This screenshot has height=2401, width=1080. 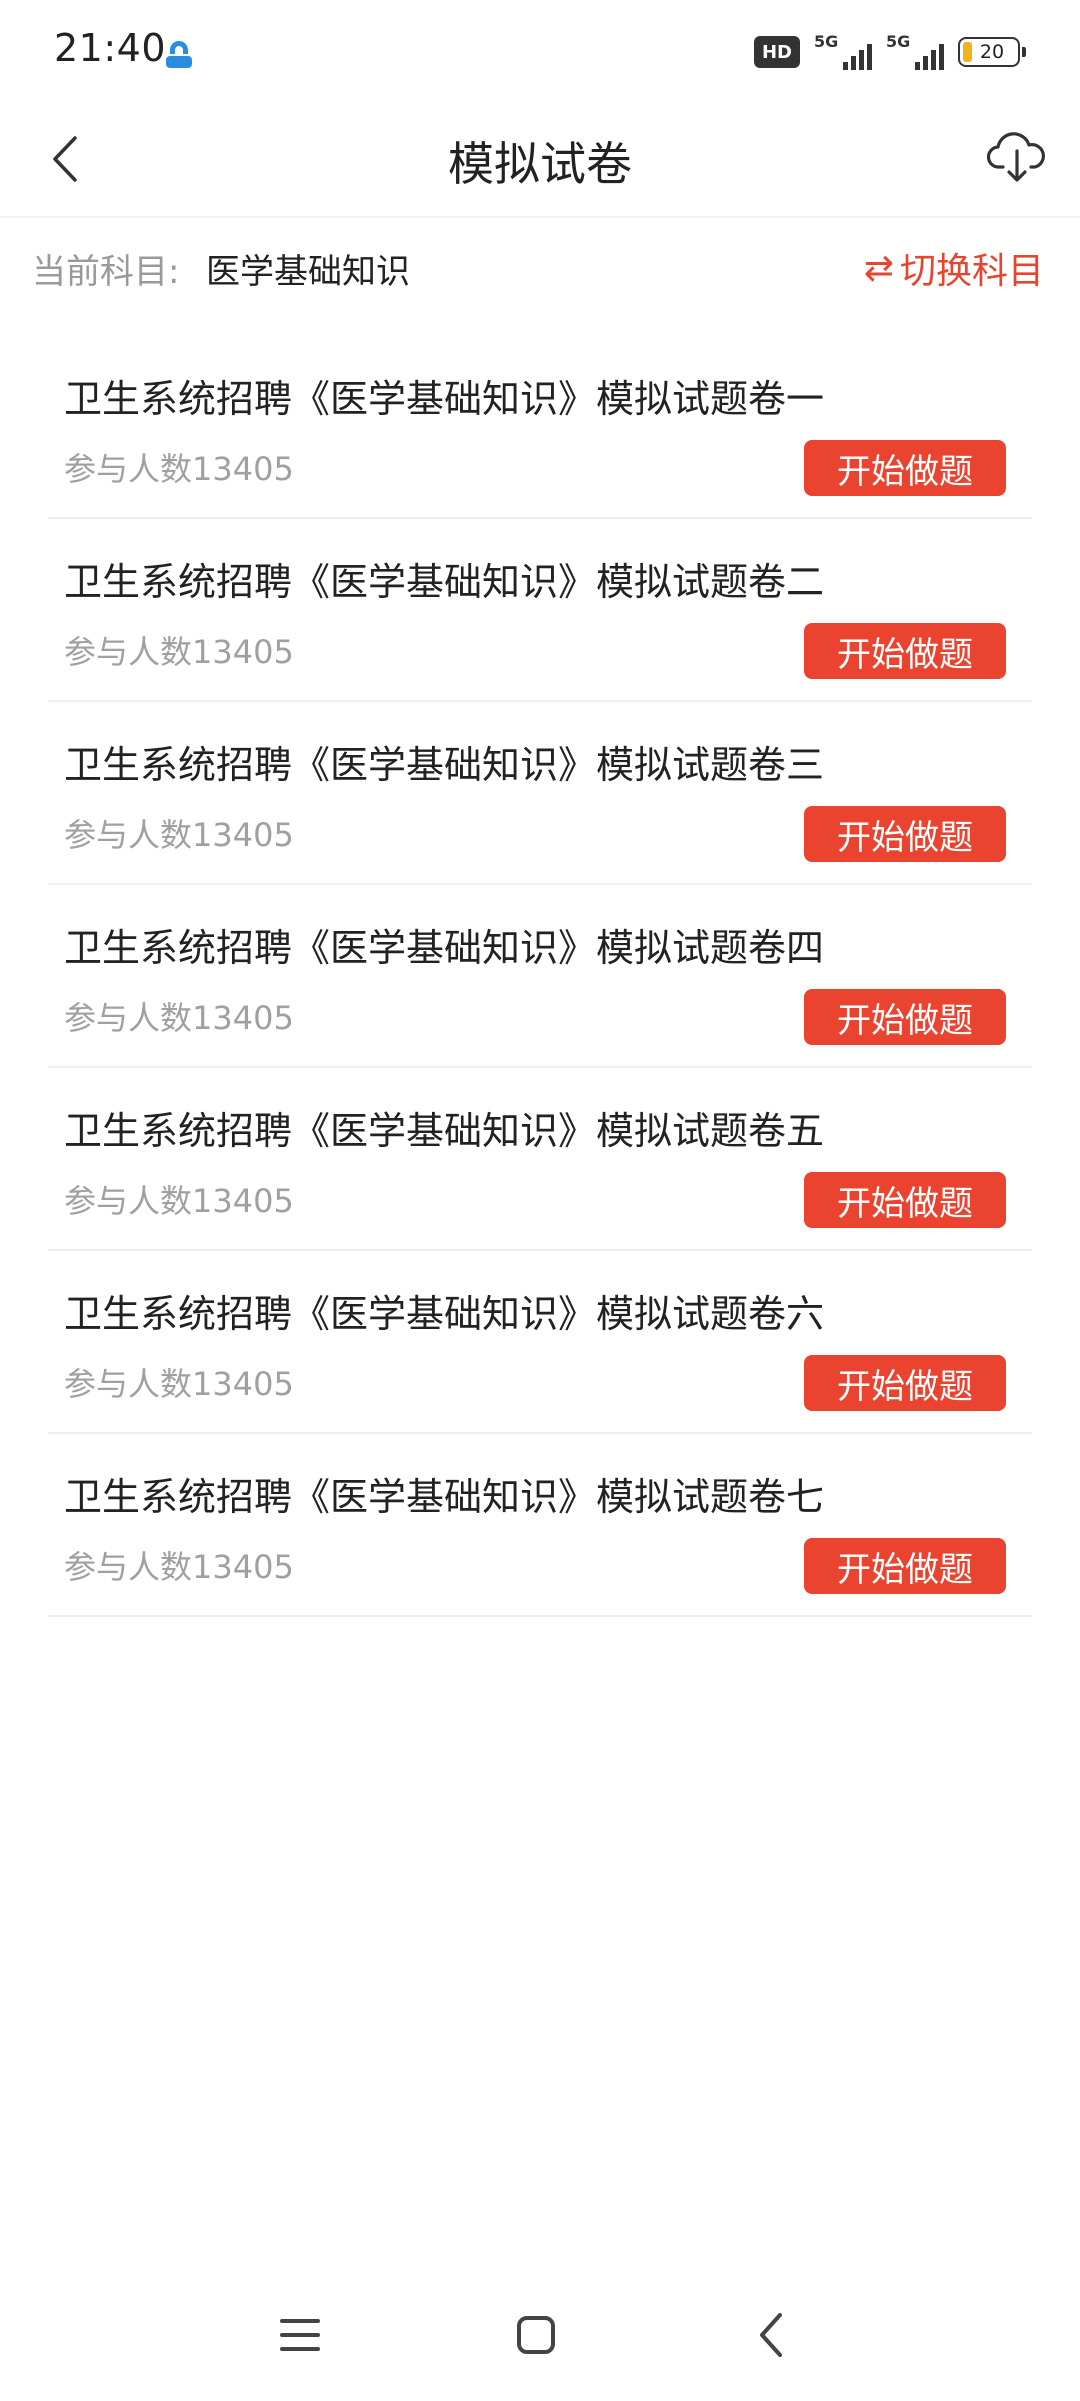 I want to click on menu-button, so click(x=300, y=2335).